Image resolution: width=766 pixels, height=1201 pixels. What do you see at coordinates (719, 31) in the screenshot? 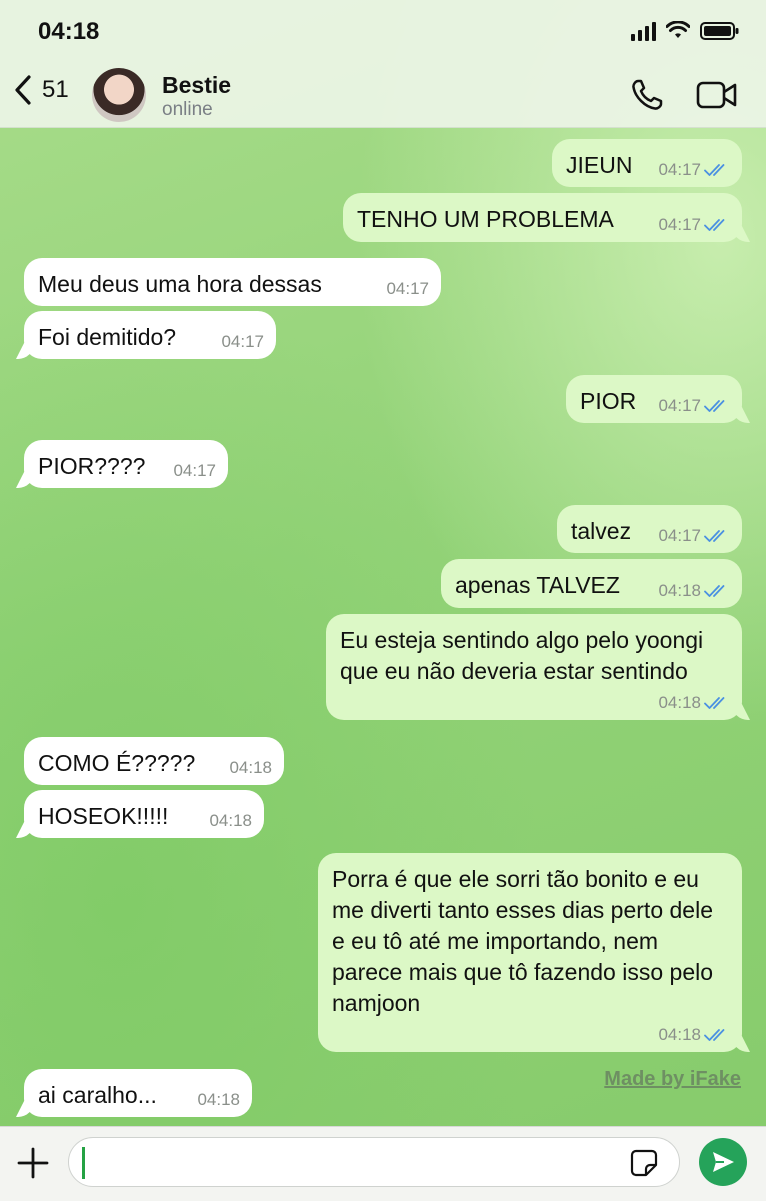
I see `battery-icon` at bounding box center [719, 31].